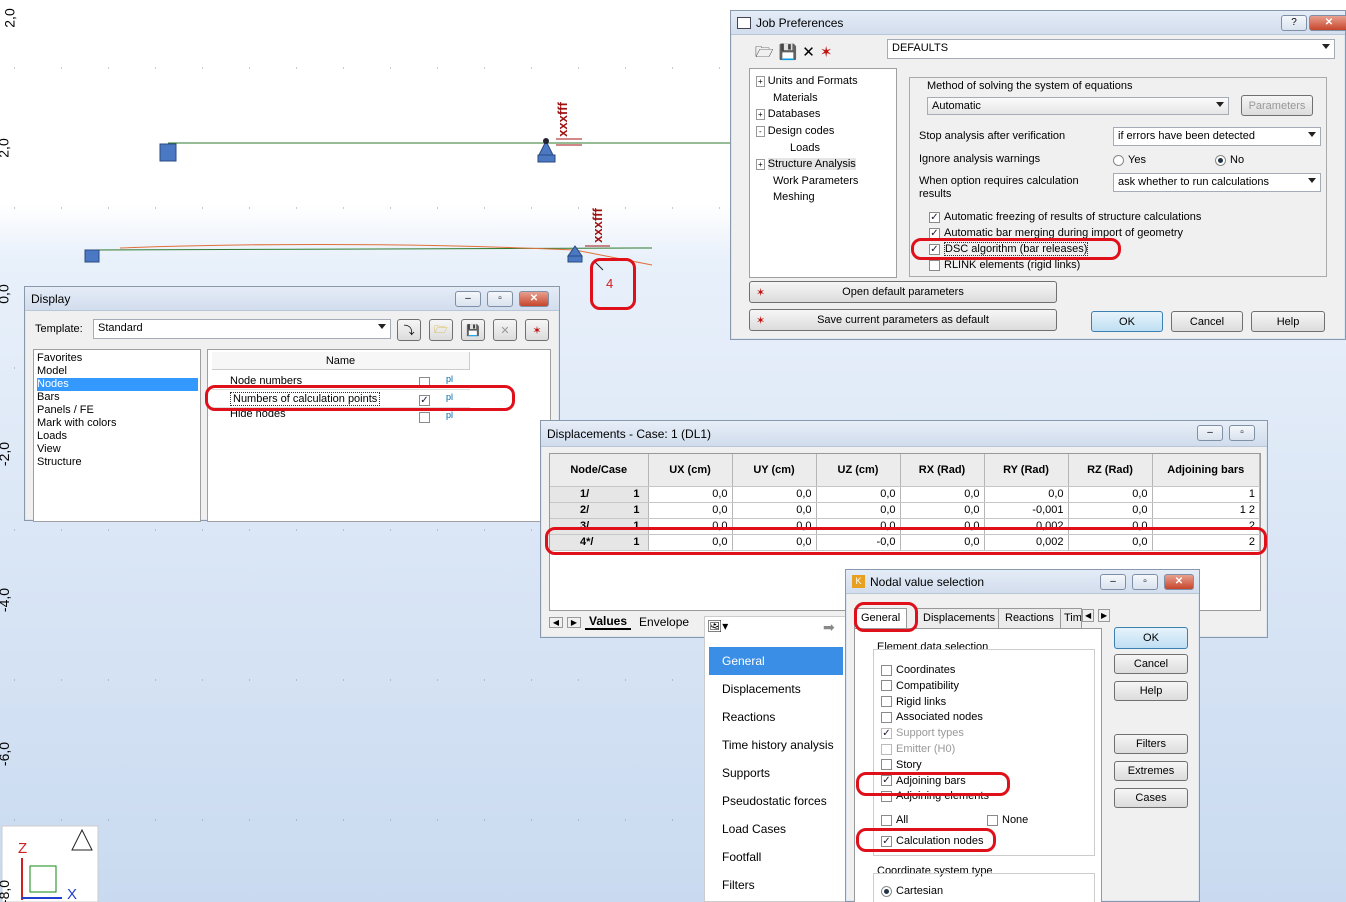 The width and height of the screenshot is (1346, 902). What do you see at coordinates (1004, 265) in the screenshot?
I see `rlink-checkbox: RLINK elements (rigid links)` at bounding box center [1004, 265].